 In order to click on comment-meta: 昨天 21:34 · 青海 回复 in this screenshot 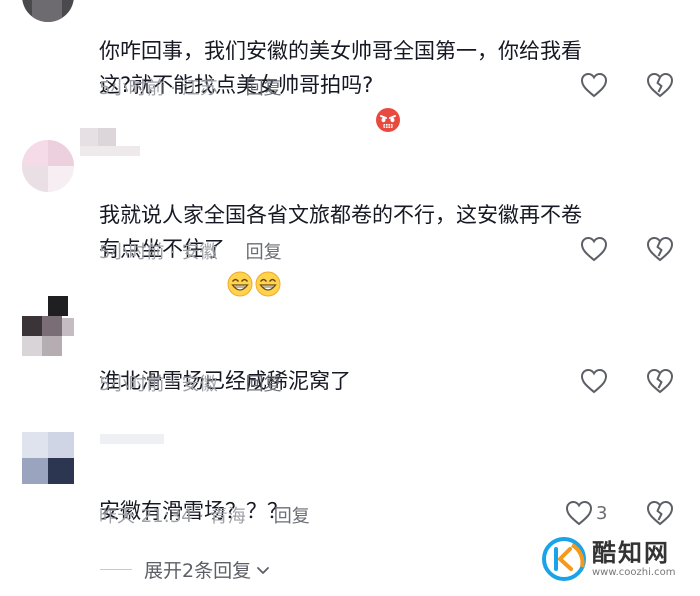, I will do `click(204, 515)`.